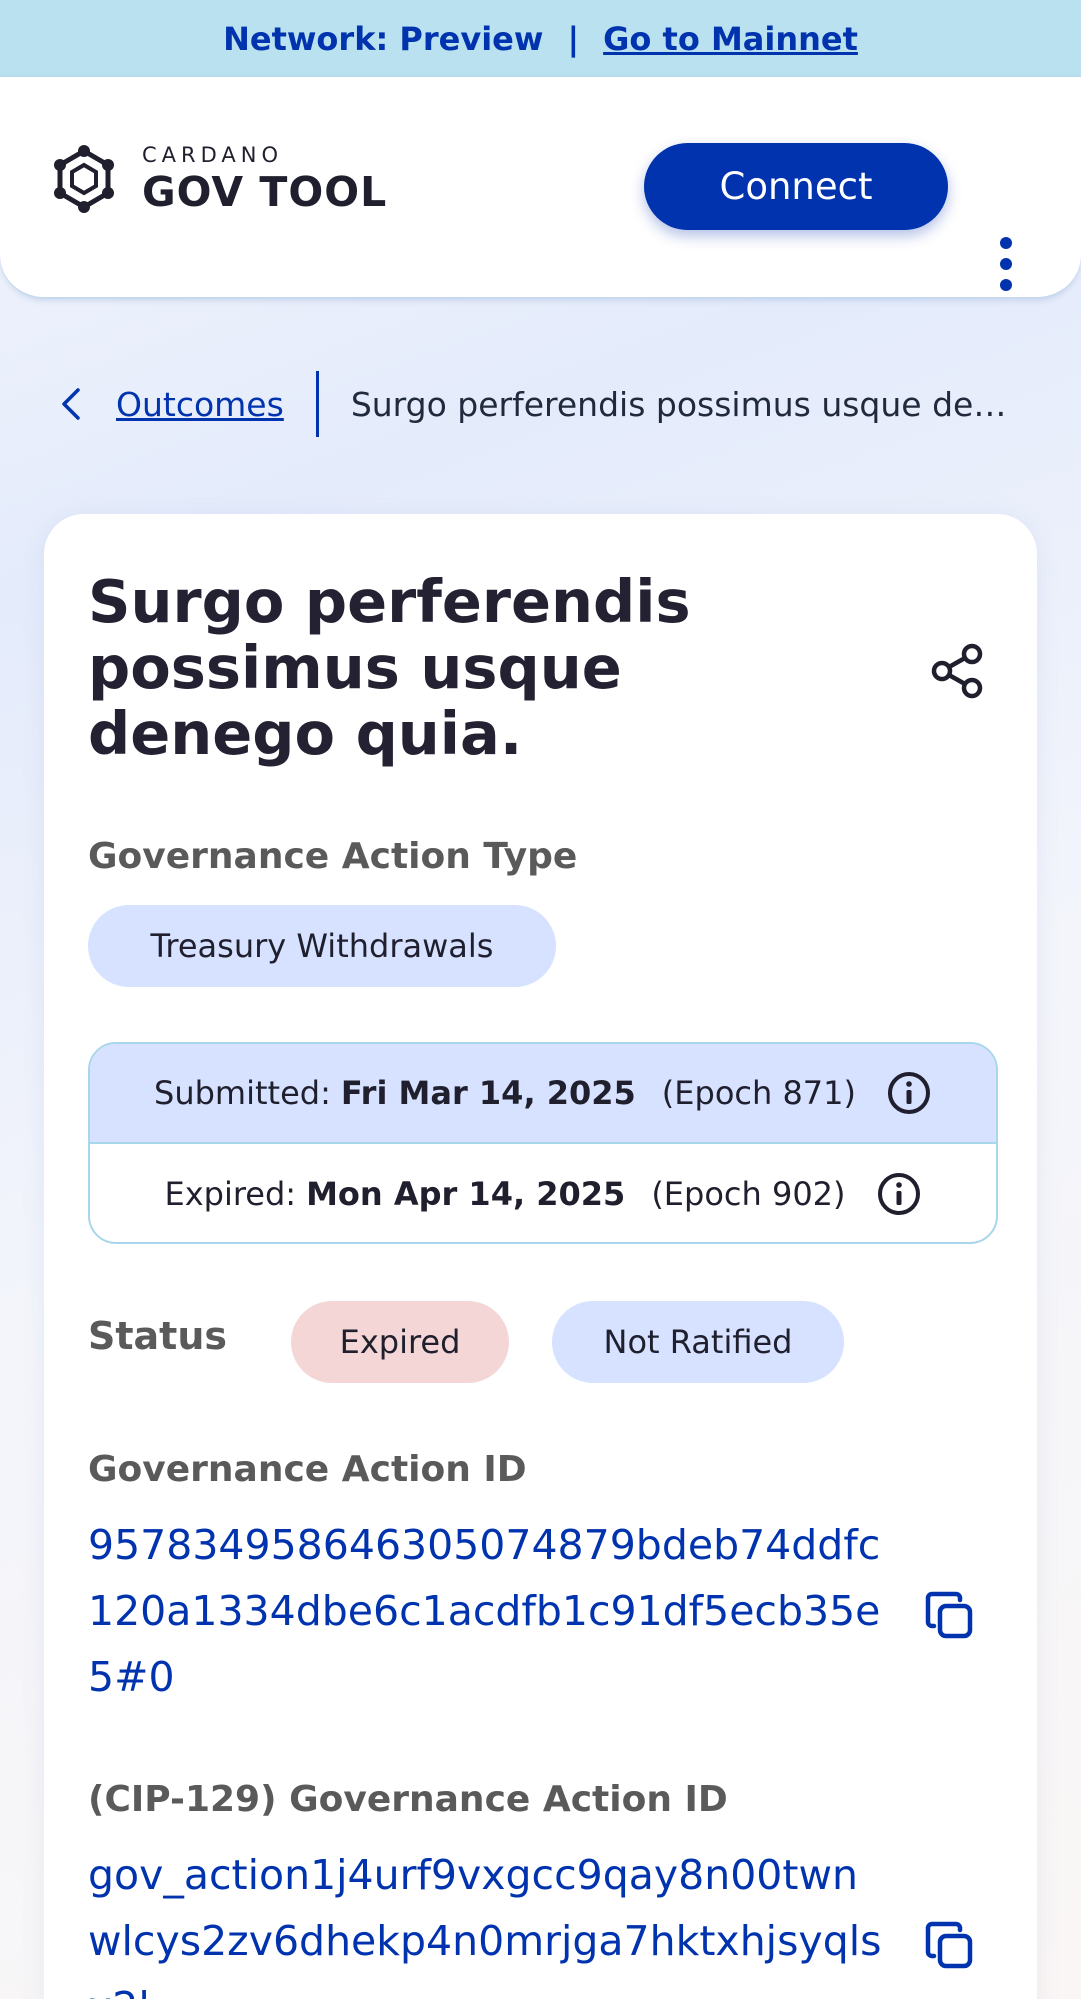 This screenshot has height=1999, width=1081. What do you see at coordinates (758, 1093) in the screenshot?
I see `submitted-epoch: (Epoch 871)` at bounding box center [758, 1093].